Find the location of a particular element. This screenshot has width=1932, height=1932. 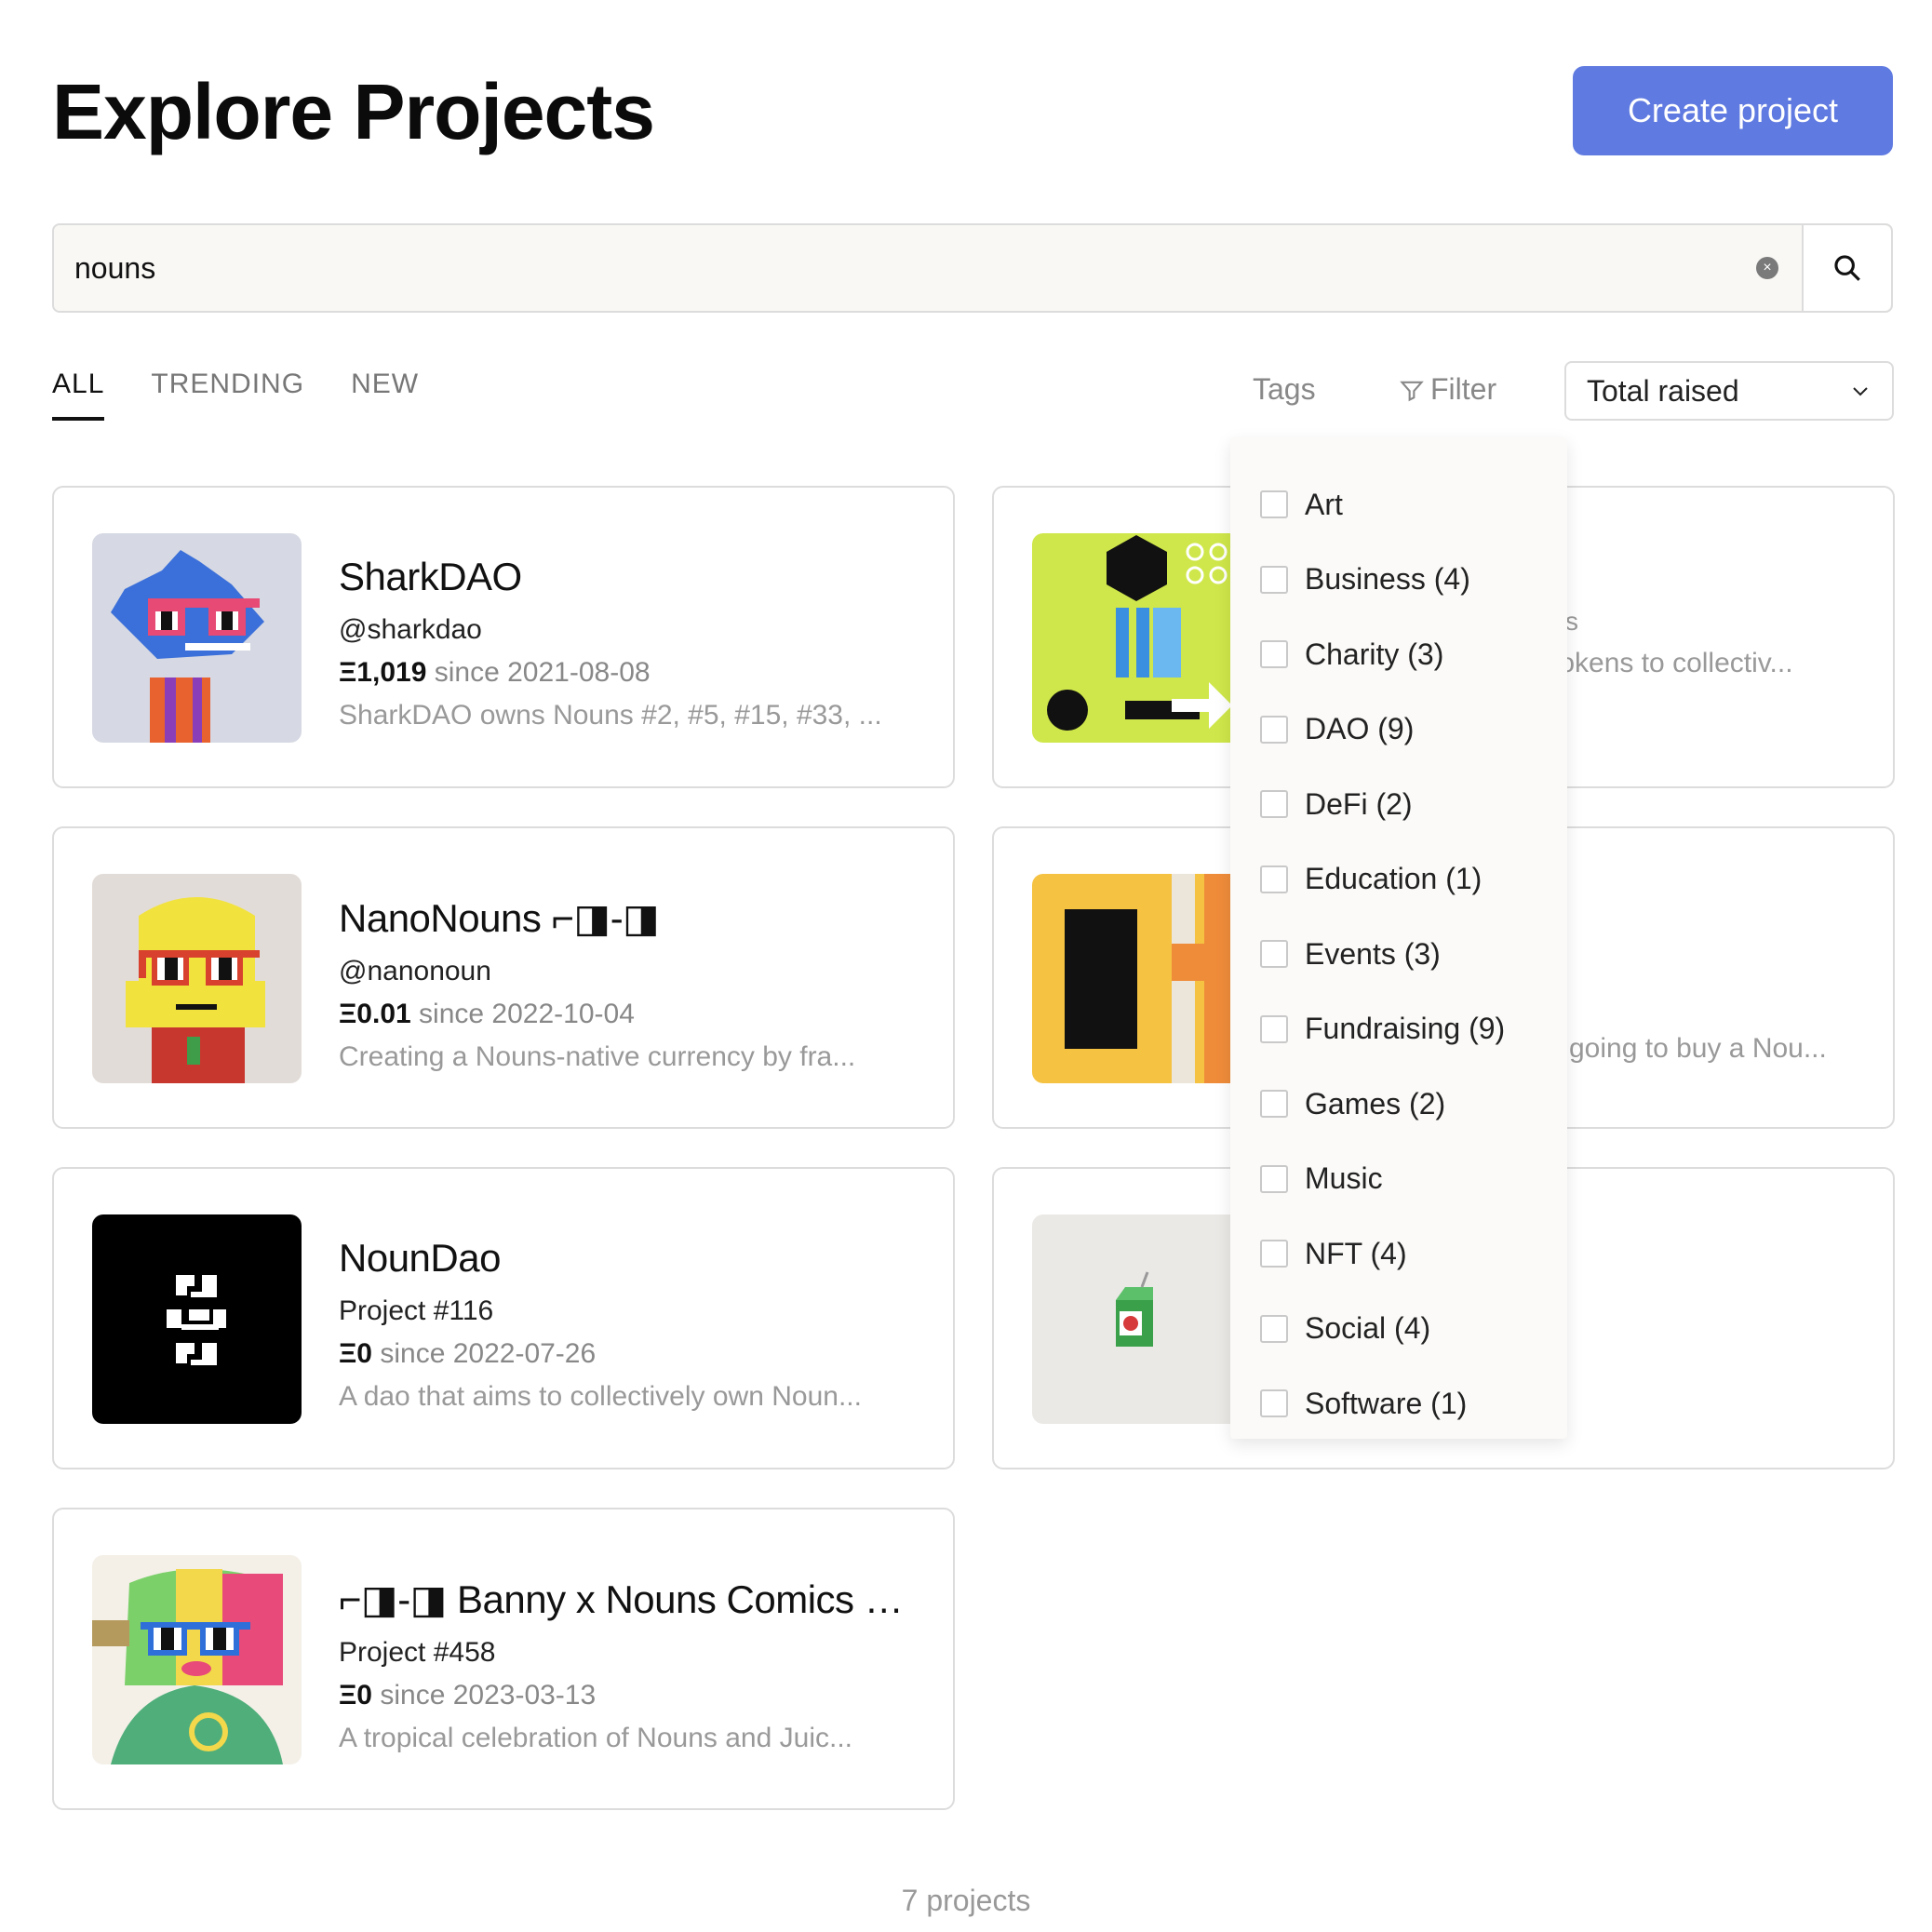

tag-option-art: Art is located at coordinates (1398, 505).